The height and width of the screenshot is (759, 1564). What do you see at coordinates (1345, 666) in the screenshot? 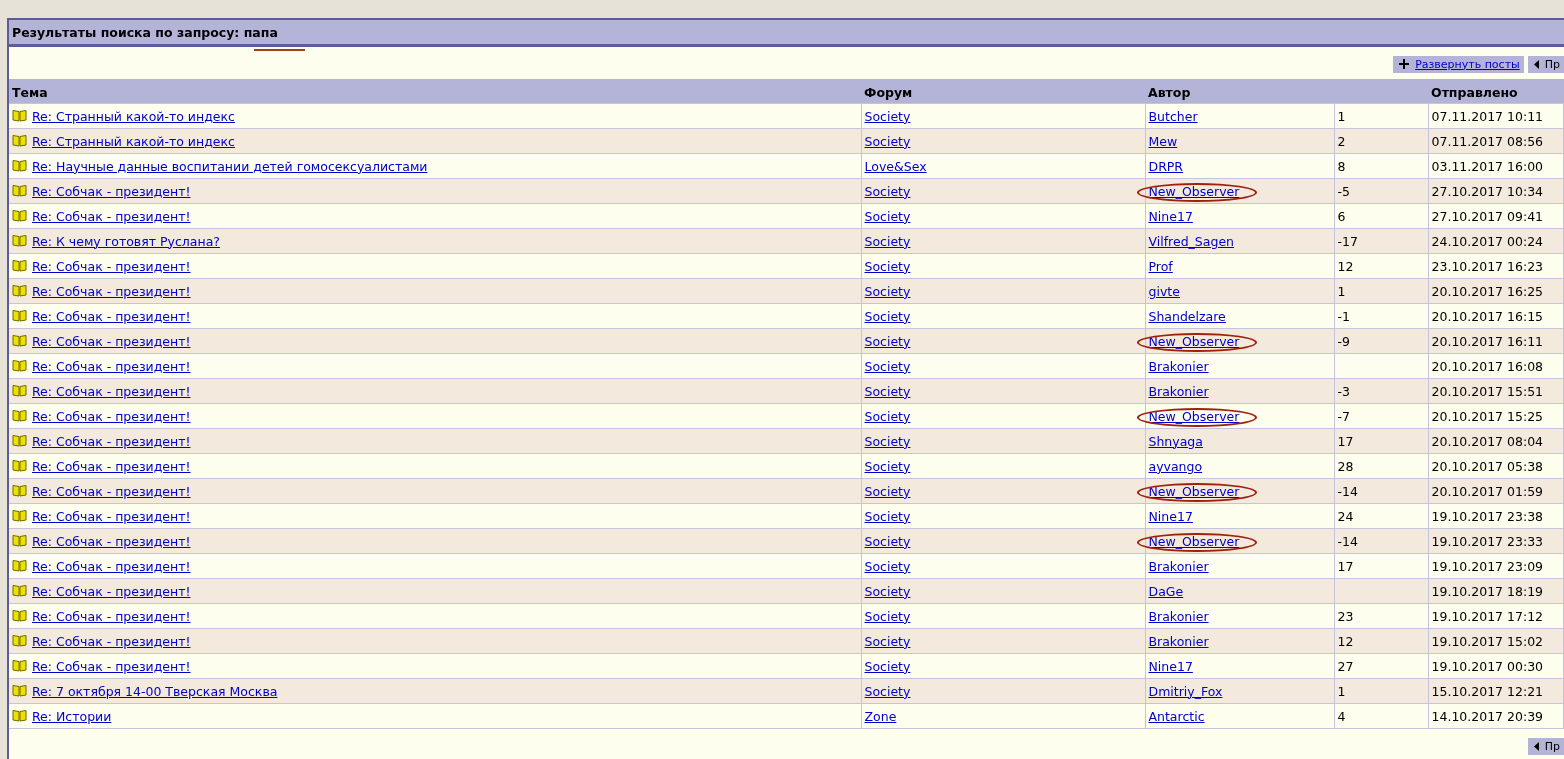
I see `score-cell: 27` at bounding box center [1345, 666].